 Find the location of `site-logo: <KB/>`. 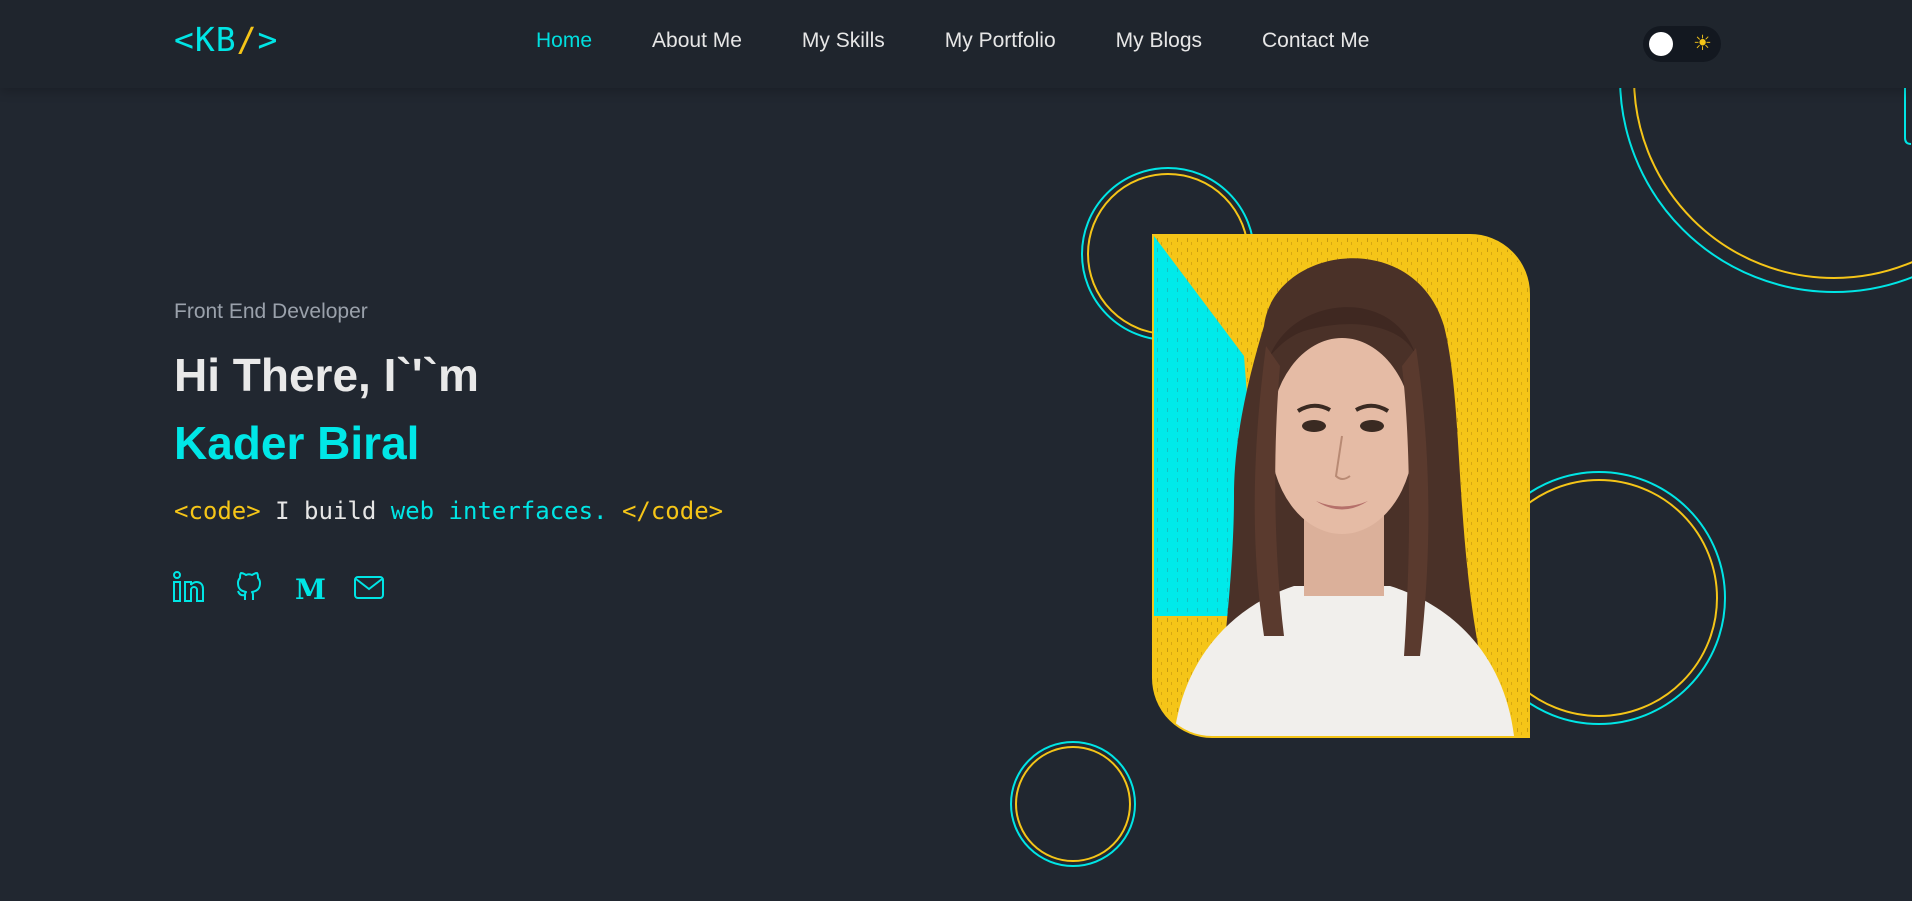

site-logo: <KB/> is located at coordinates (226, 39).